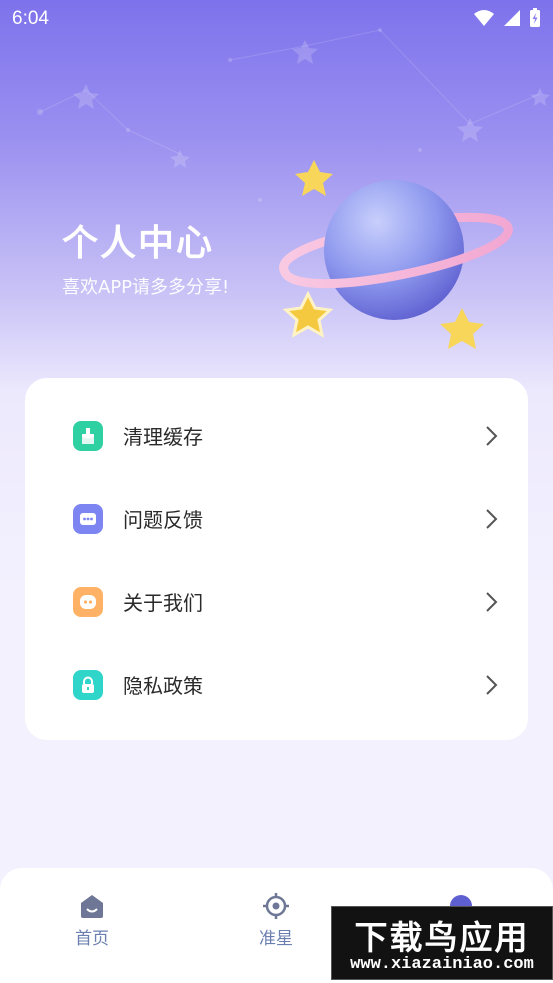  Describe the element at coordinates (88, 518) in the screenshot. I see `chat-dots-icon` at that location.